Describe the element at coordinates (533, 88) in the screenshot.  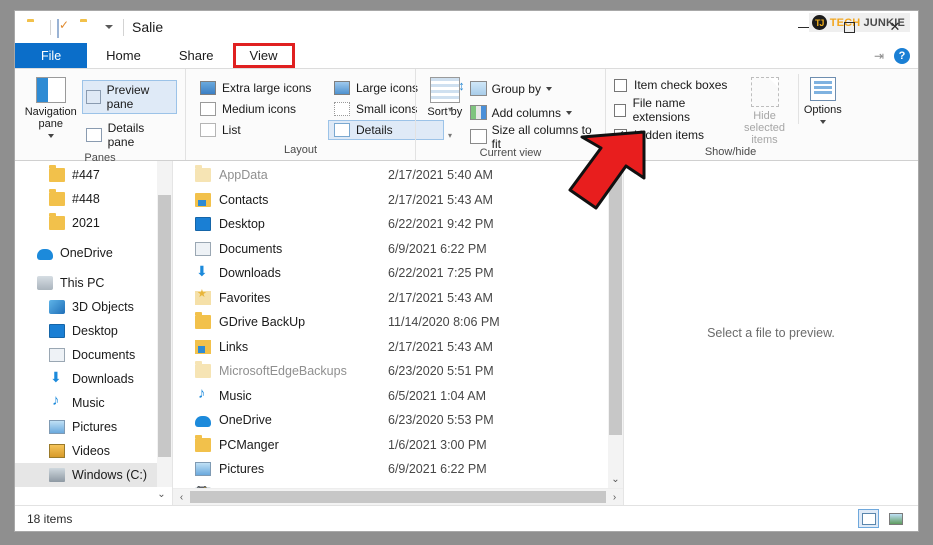
I see `group-by-button: Group by` at that location.